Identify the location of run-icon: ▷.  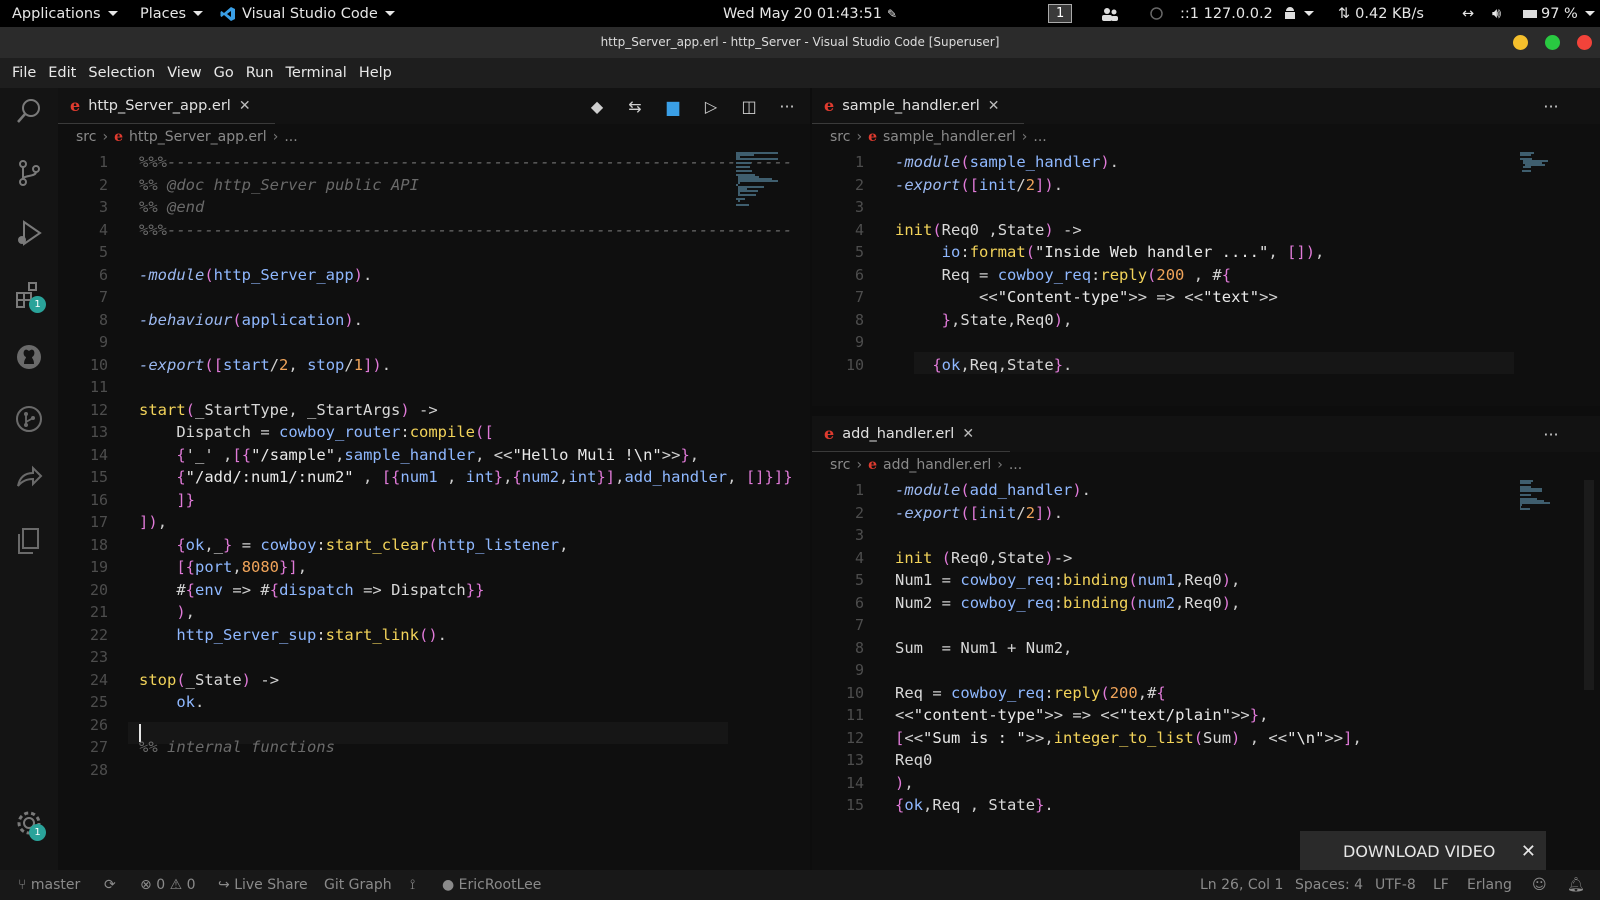
(711, 106).